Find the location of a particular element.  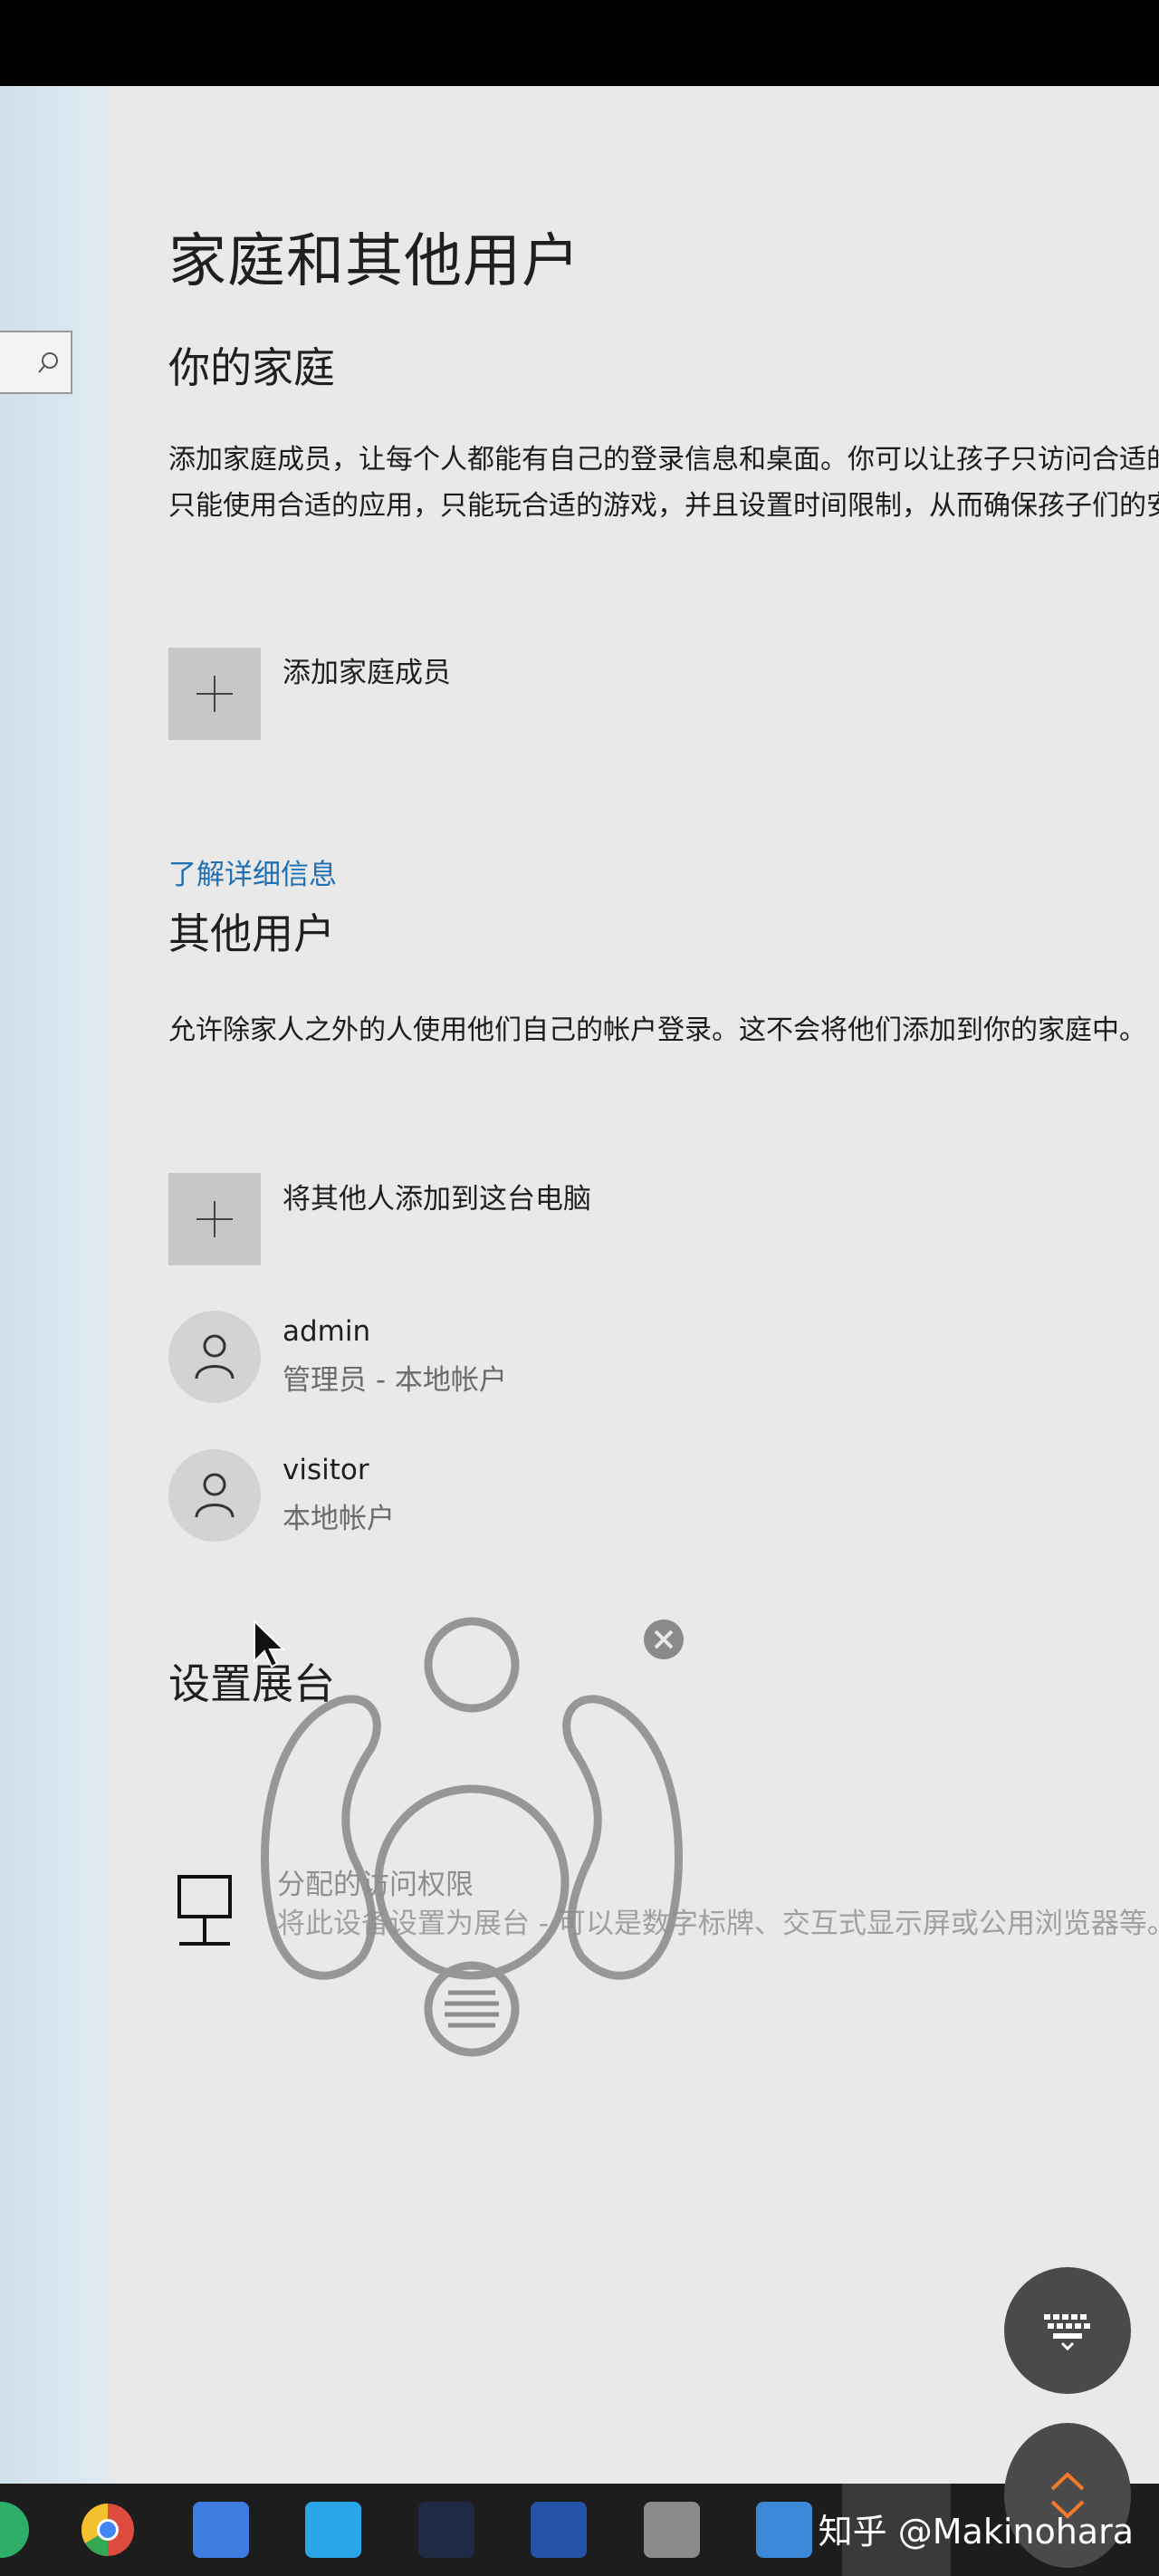

close-icon is located at coordinates (664, 1639).